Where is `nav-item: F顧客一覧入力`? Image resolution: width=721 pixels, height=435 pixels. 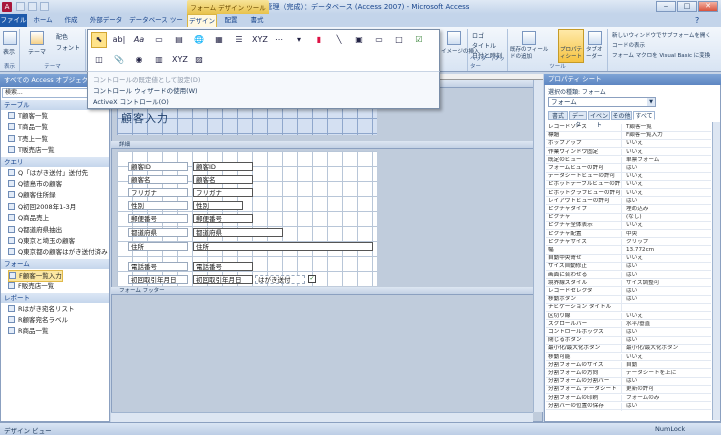 nav-item: F顧客一覧入力 is located at coordinates (35, 275).